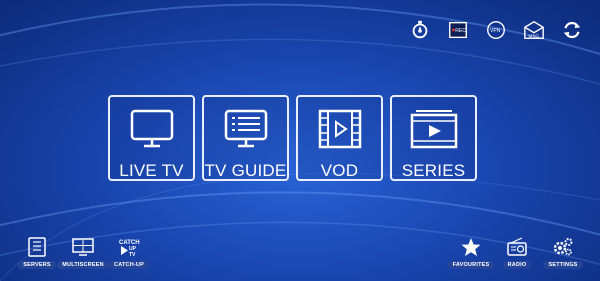 The image size is (600, 281). I want to click on film-icon, so click(340, 129).